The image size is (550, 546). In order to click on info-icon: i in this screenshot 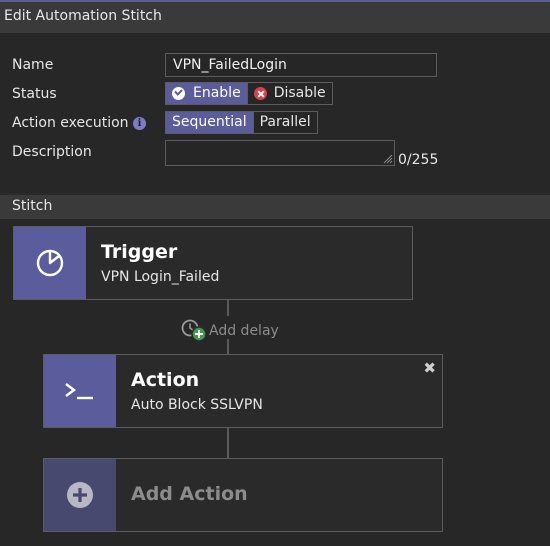, I will do `click(139, 123)`.